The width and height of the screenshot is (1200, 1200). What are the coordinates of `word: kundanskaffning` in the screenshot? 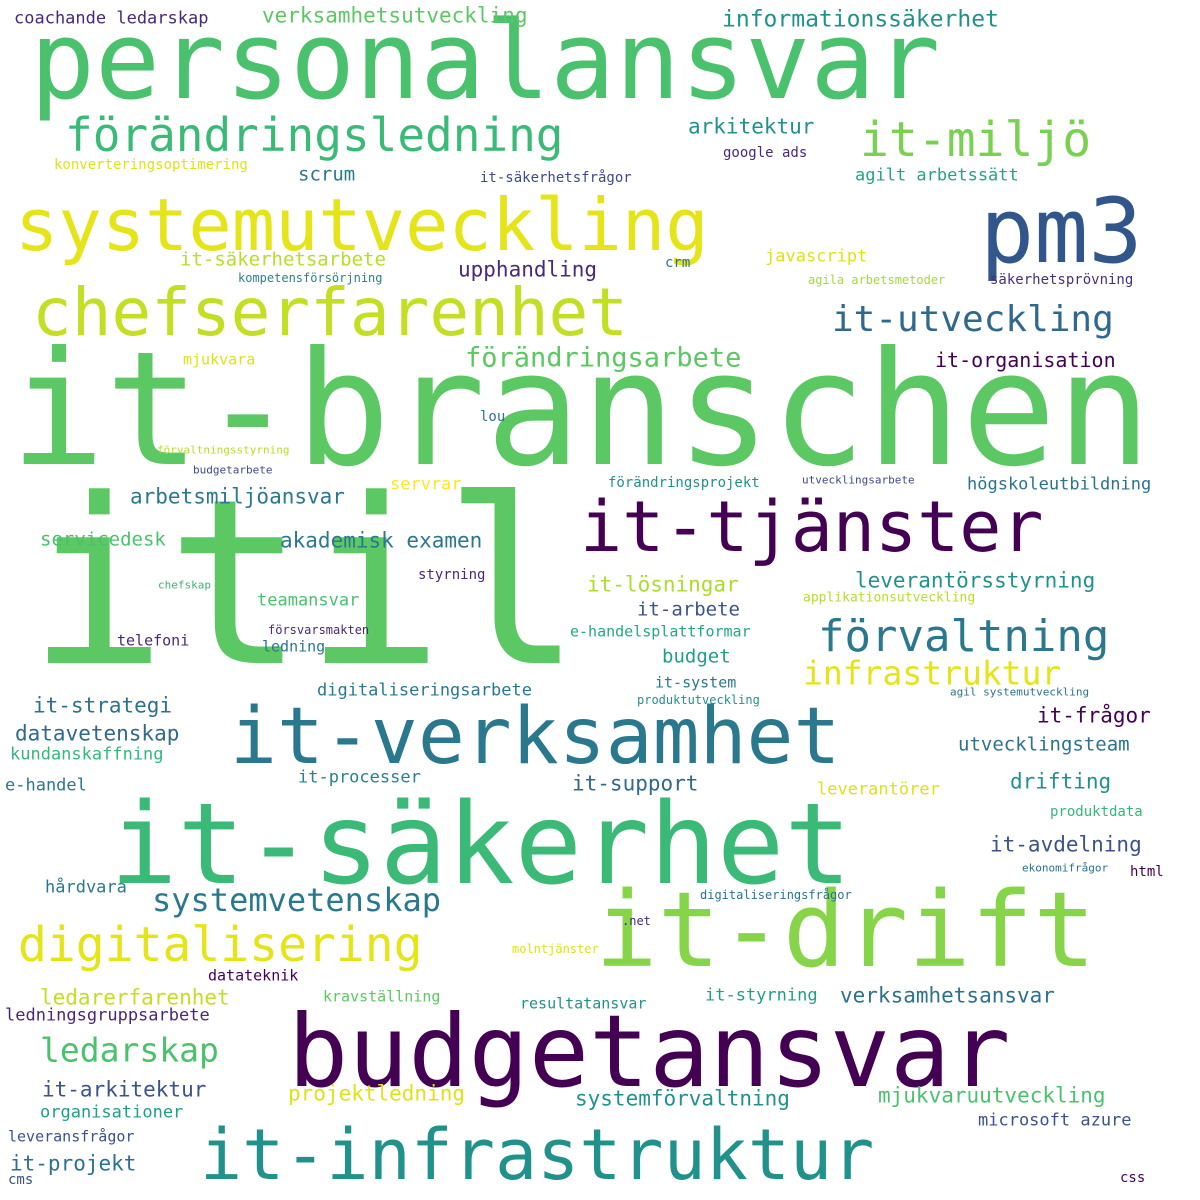 It's located at (87, 754).